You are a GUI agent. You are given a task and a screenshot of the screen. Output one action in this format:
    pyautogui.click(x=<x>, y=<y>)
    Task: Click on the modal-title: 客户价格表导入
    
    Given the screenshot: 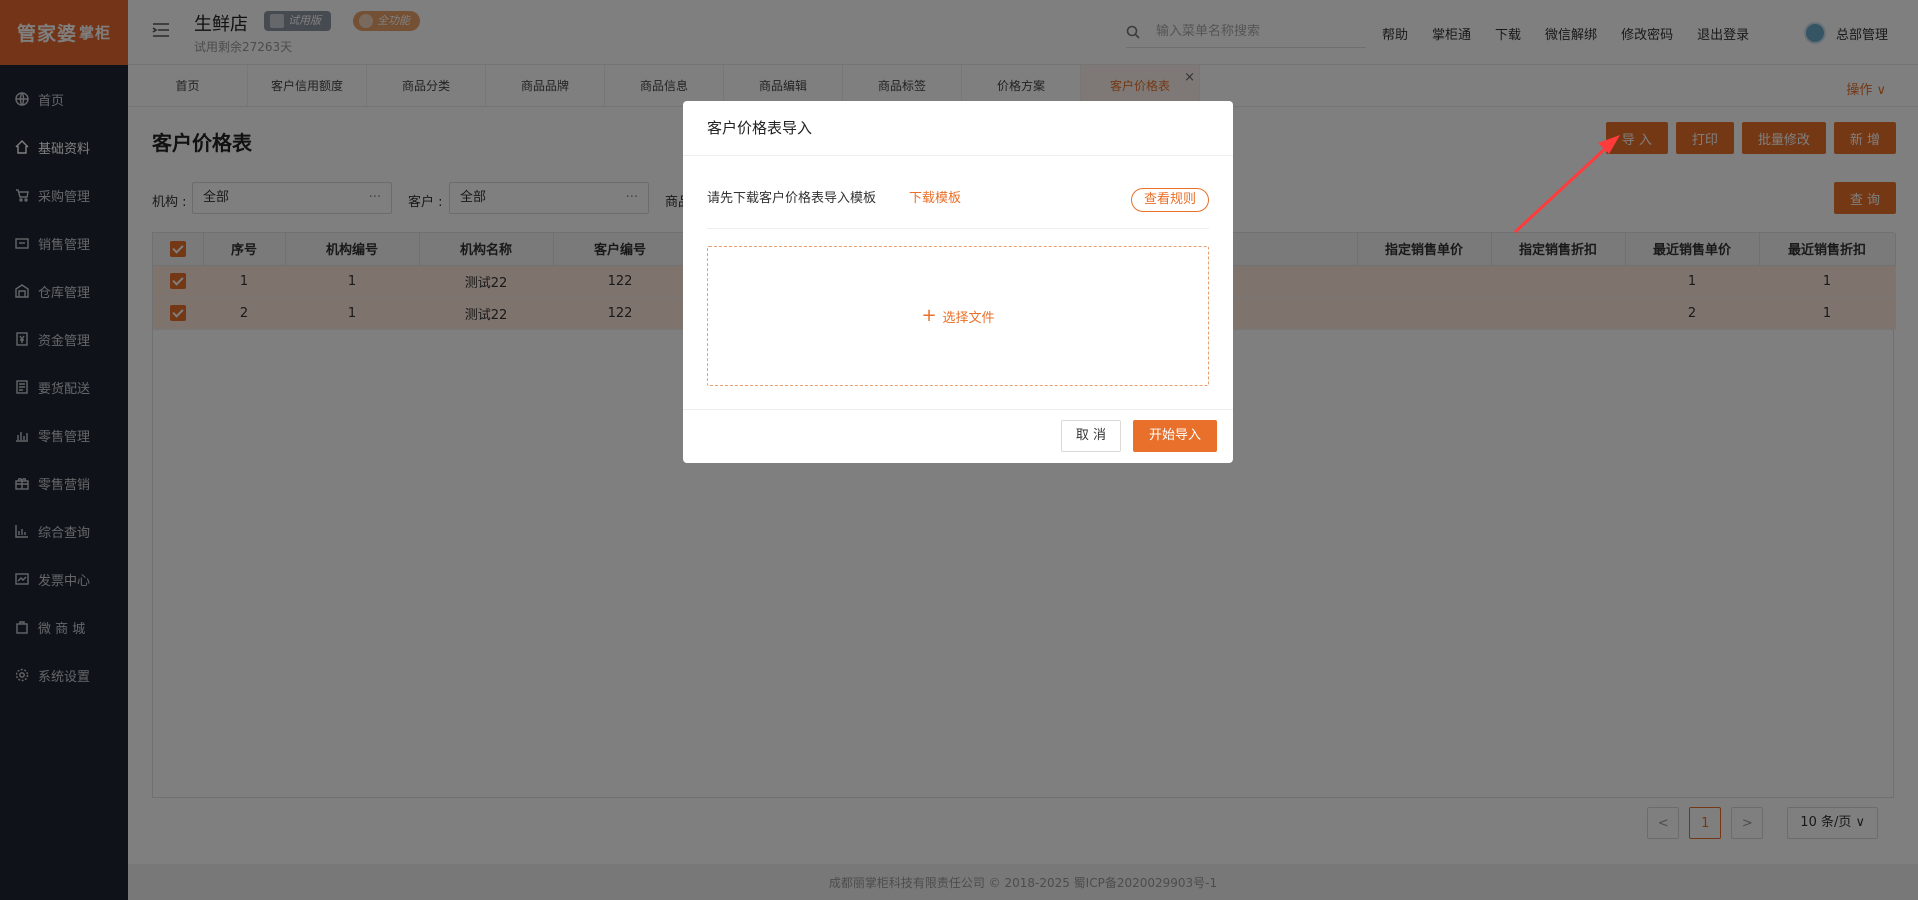 What is the action you would take?
    pyautogui.click(x=958, y=128)
    